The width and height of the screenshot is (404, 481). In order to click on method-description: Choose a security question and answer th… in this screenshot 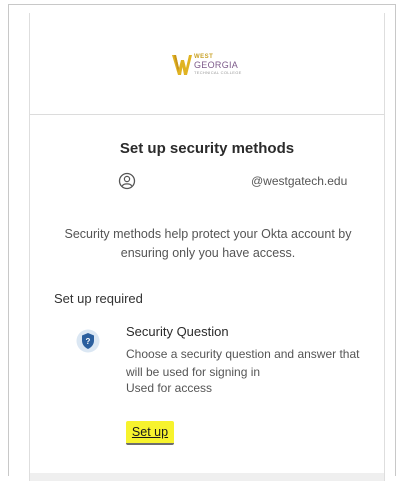, I will do `click(243, 363)`.